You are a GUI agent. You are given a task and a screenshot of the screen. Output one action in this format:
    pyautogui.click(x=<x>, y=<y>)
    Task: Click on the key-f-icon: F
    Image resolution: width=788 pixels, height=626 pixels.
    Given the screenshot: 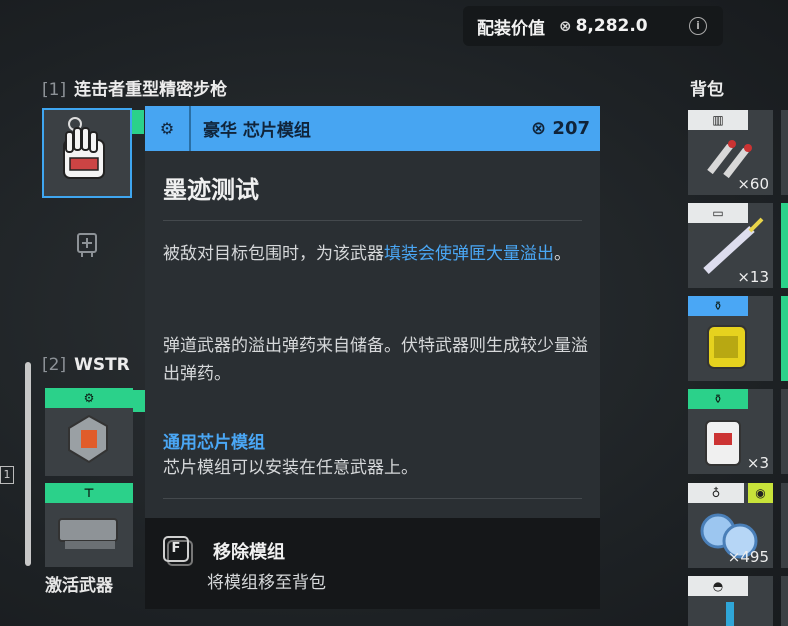 What is the action you would take?
    pyautogui.click(x=176, y=549)
    